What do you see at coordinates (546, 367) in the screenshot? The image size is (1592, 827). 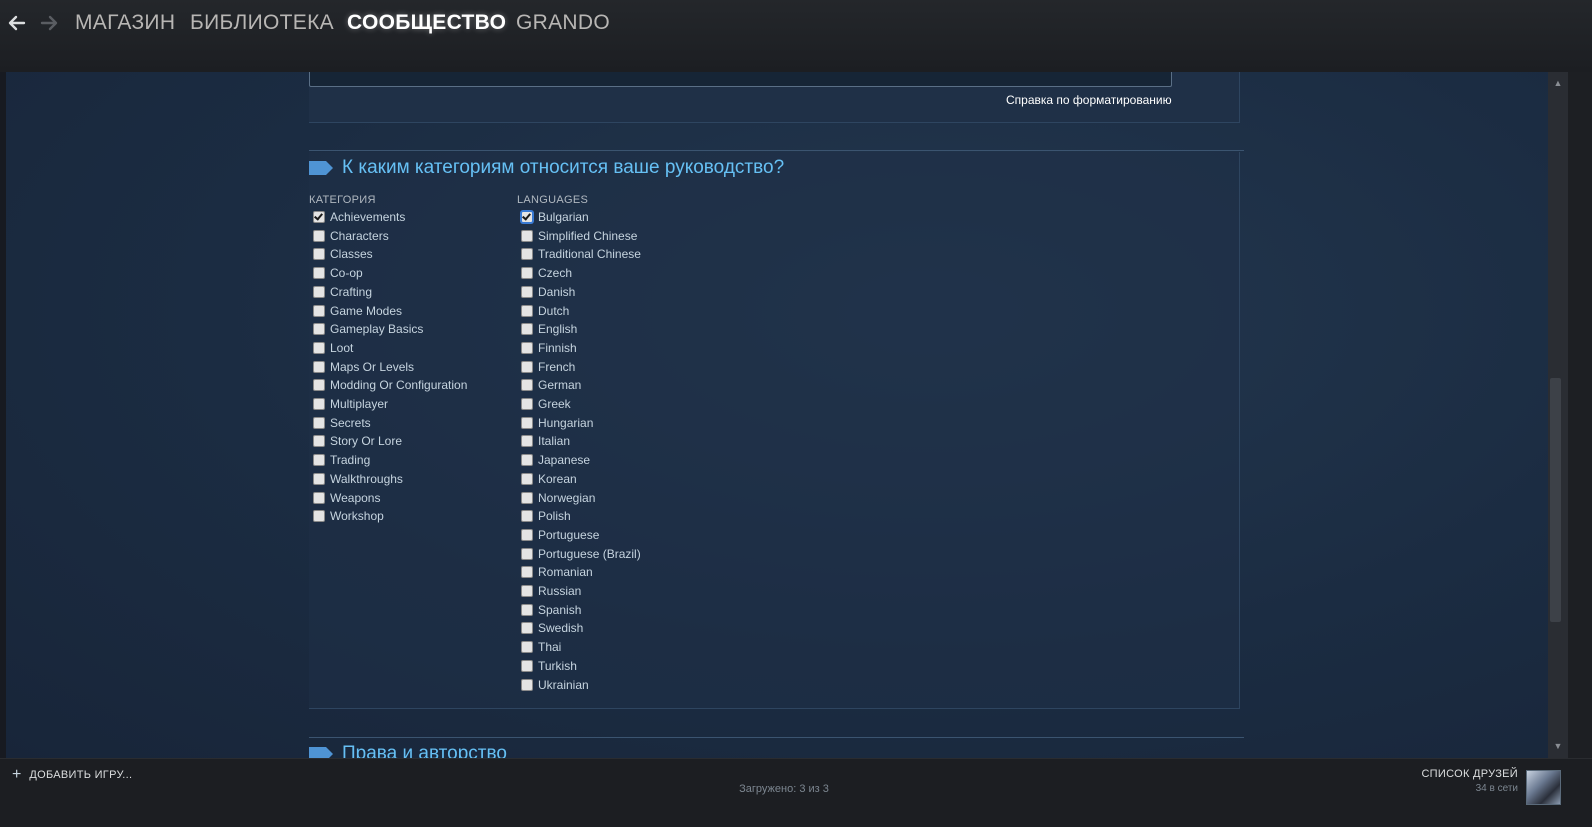 I see `language-option: French` at bounding box center [546, 367].